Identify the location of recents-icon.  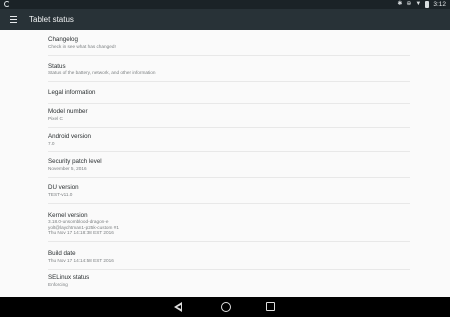
(270, 306).